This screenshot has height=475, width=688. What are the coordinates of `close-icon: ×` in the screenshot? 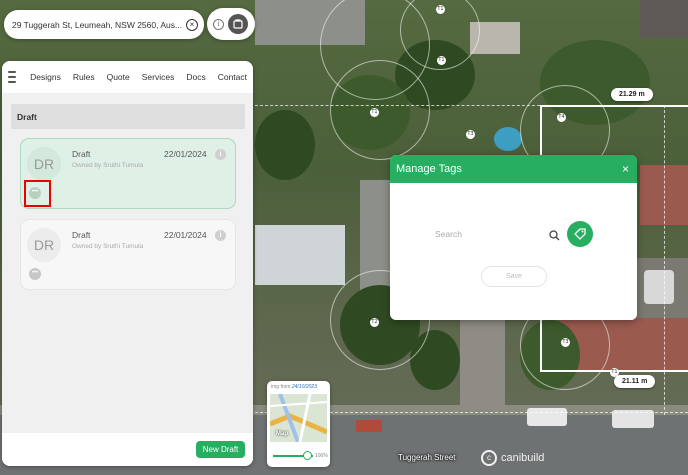 It's located at (625, 169).